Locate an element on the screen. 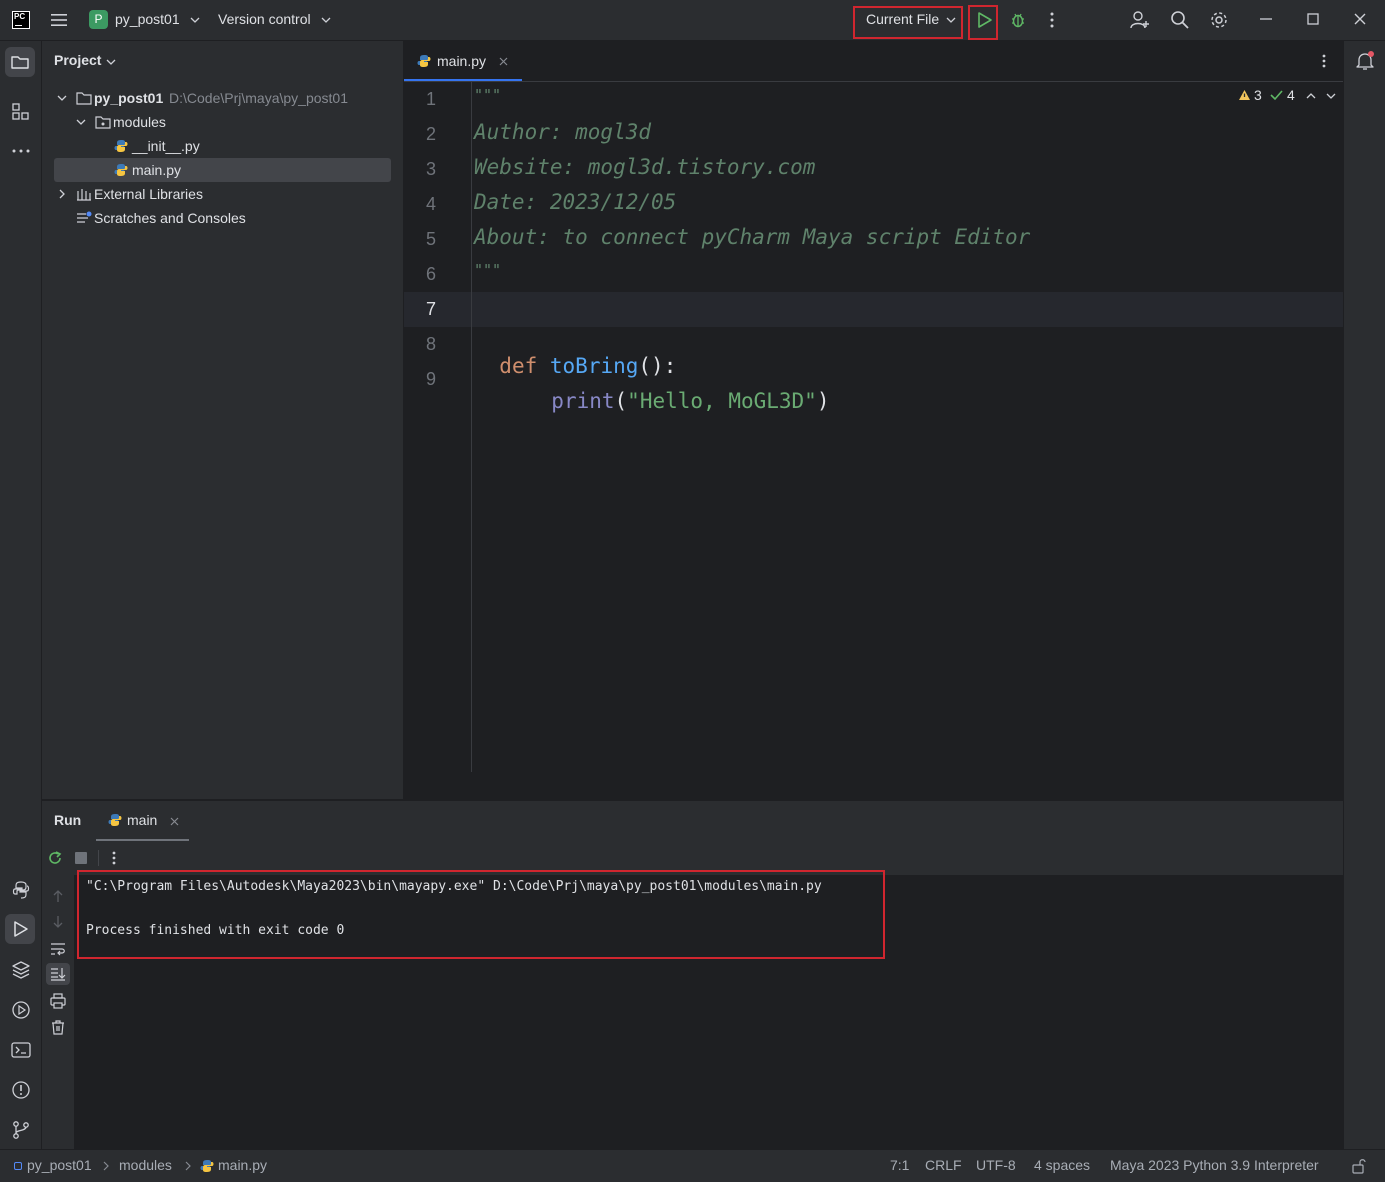 The image size is (1385, 1182). project-panel-title: Project is located at coordinates (78, 60).